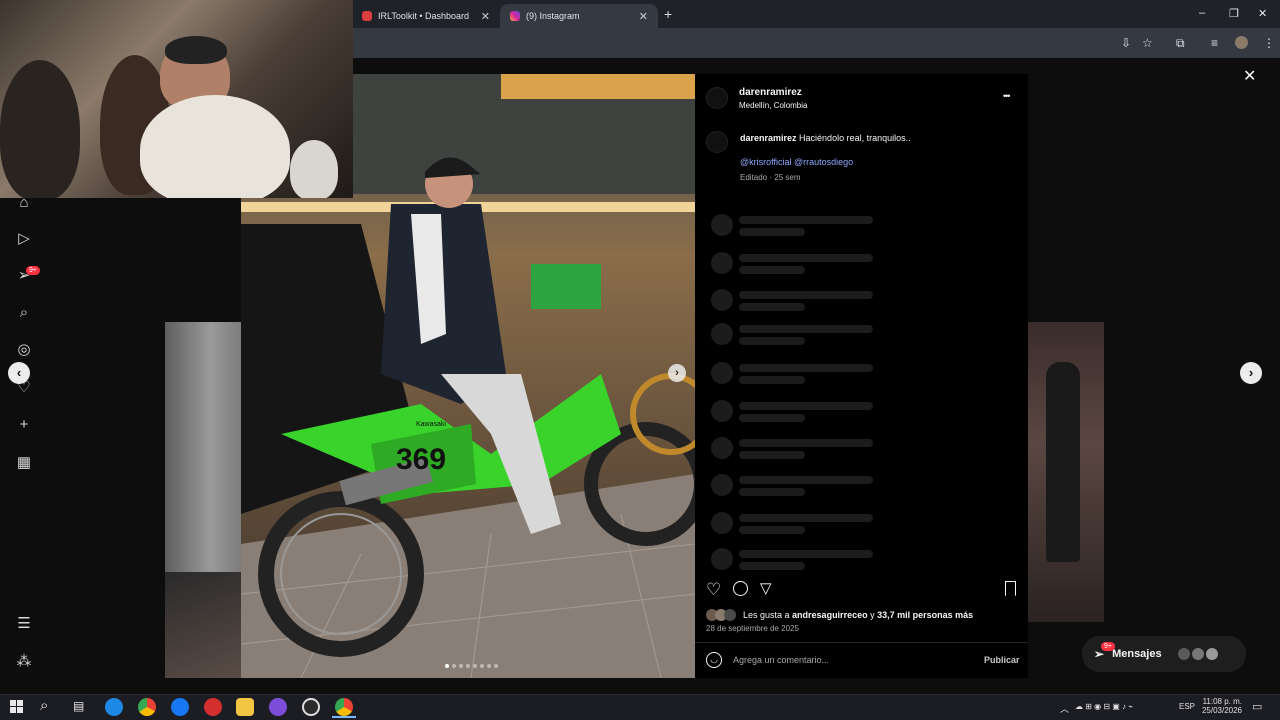  Describe the element at coordinates (515, 16) in the screenshot. I see `instagram-icon` at that location.